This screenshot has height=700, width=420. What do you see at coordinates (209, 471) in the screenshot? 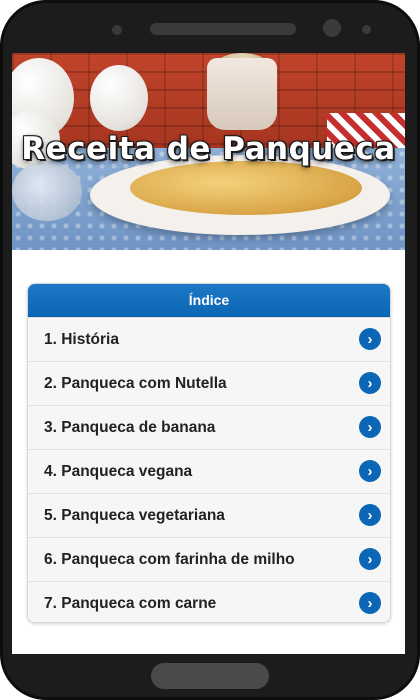
I see `list-item-vegana: 4. Panqueca vegana ›` at bounding box center [209, 471].